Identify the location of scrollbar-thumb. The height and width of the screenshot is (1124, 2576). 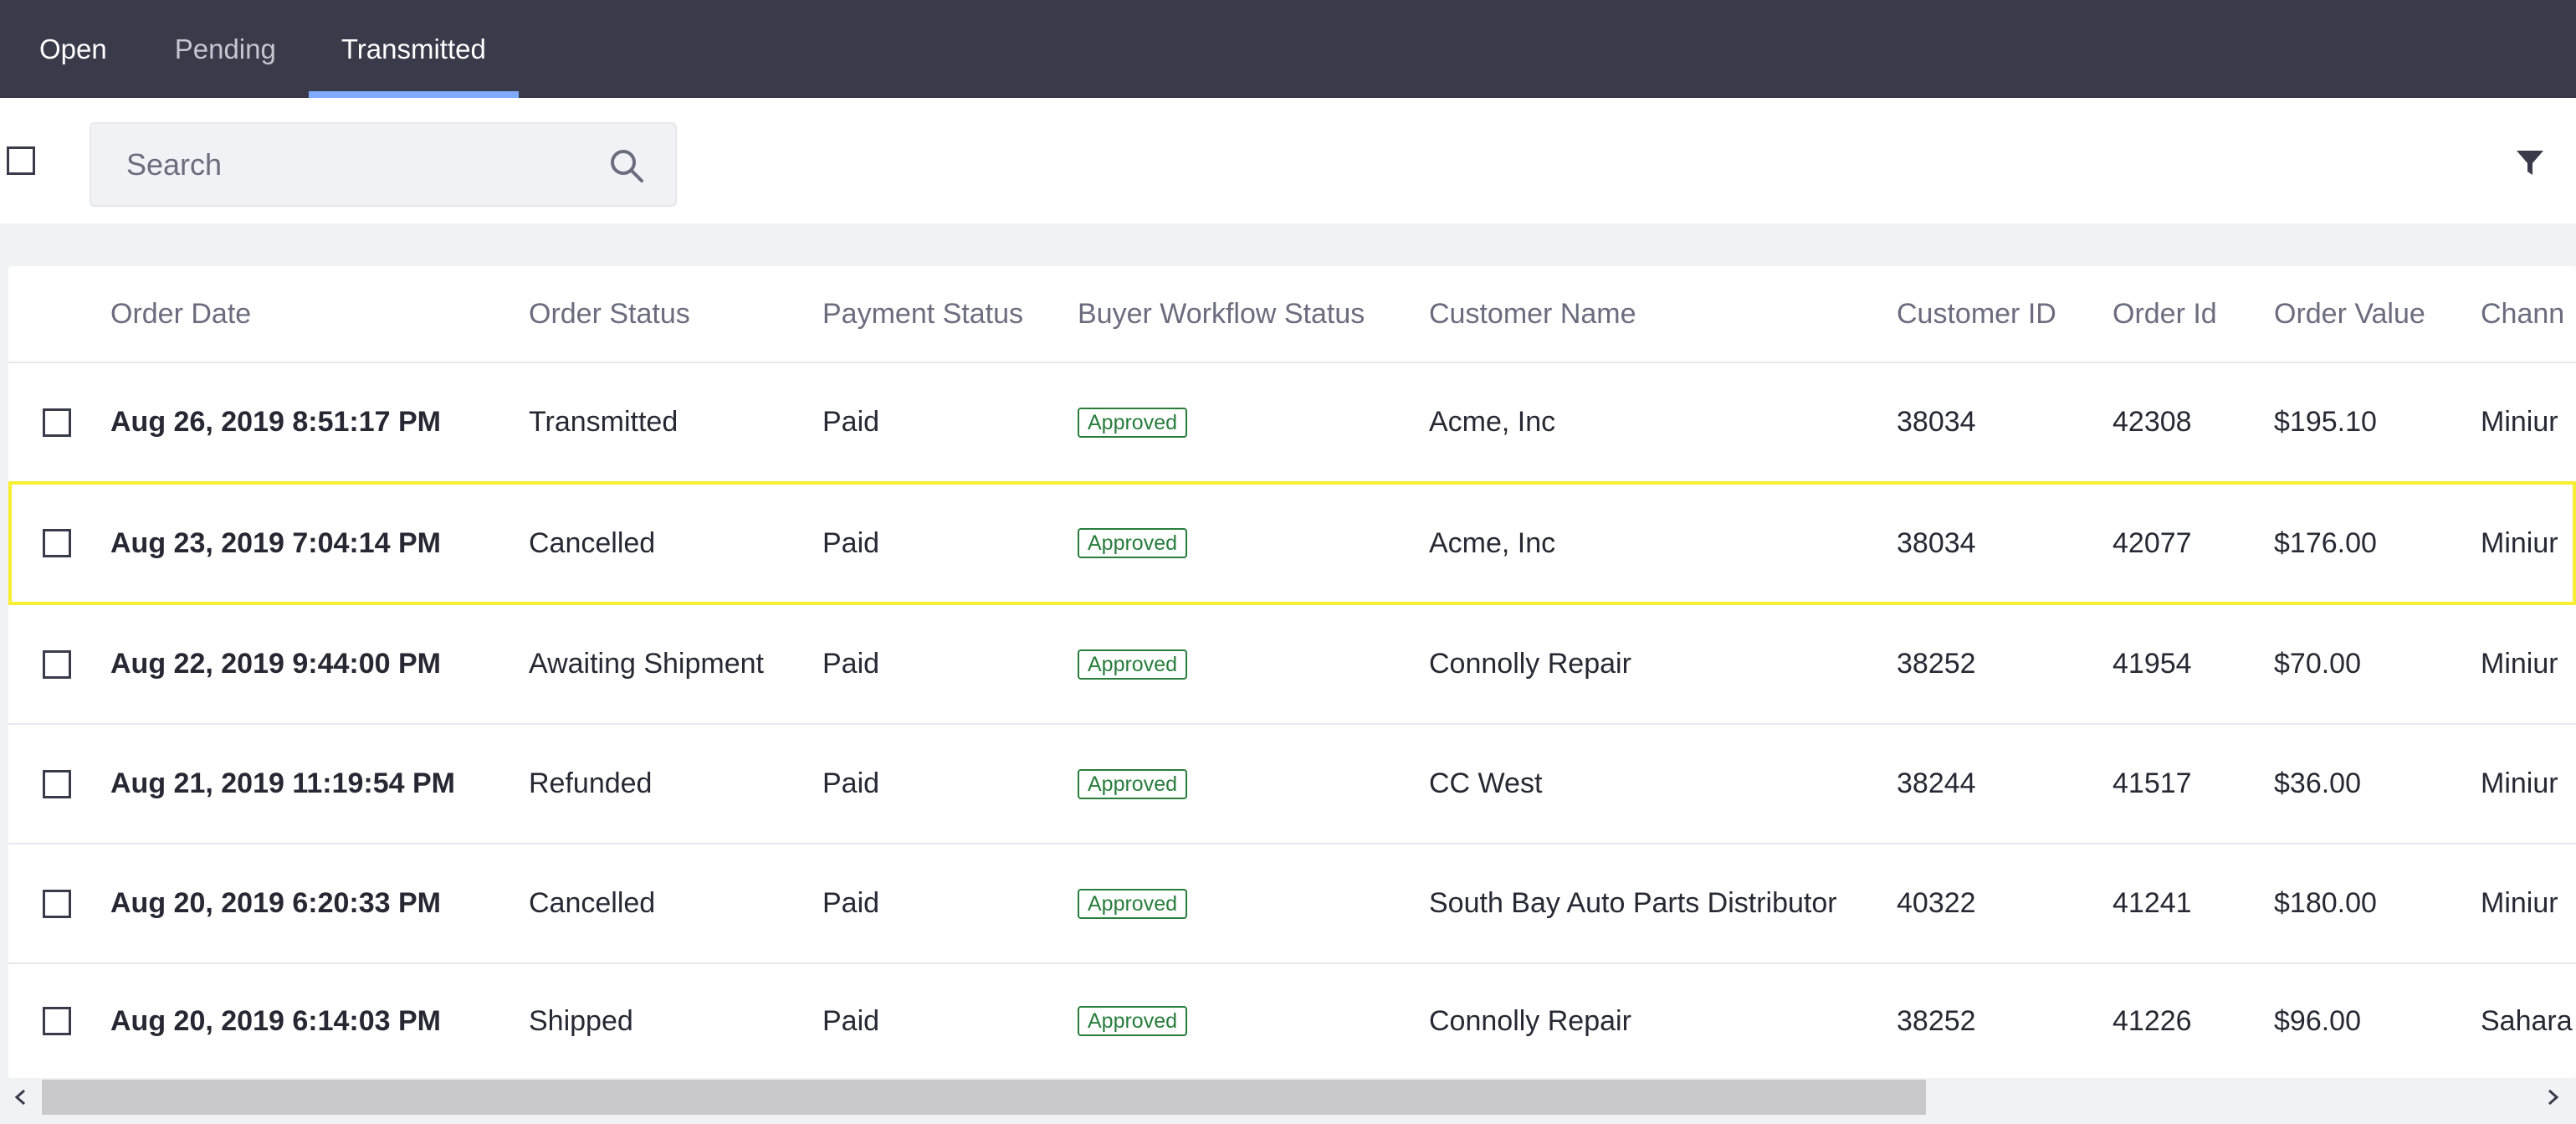
(984, 1097).